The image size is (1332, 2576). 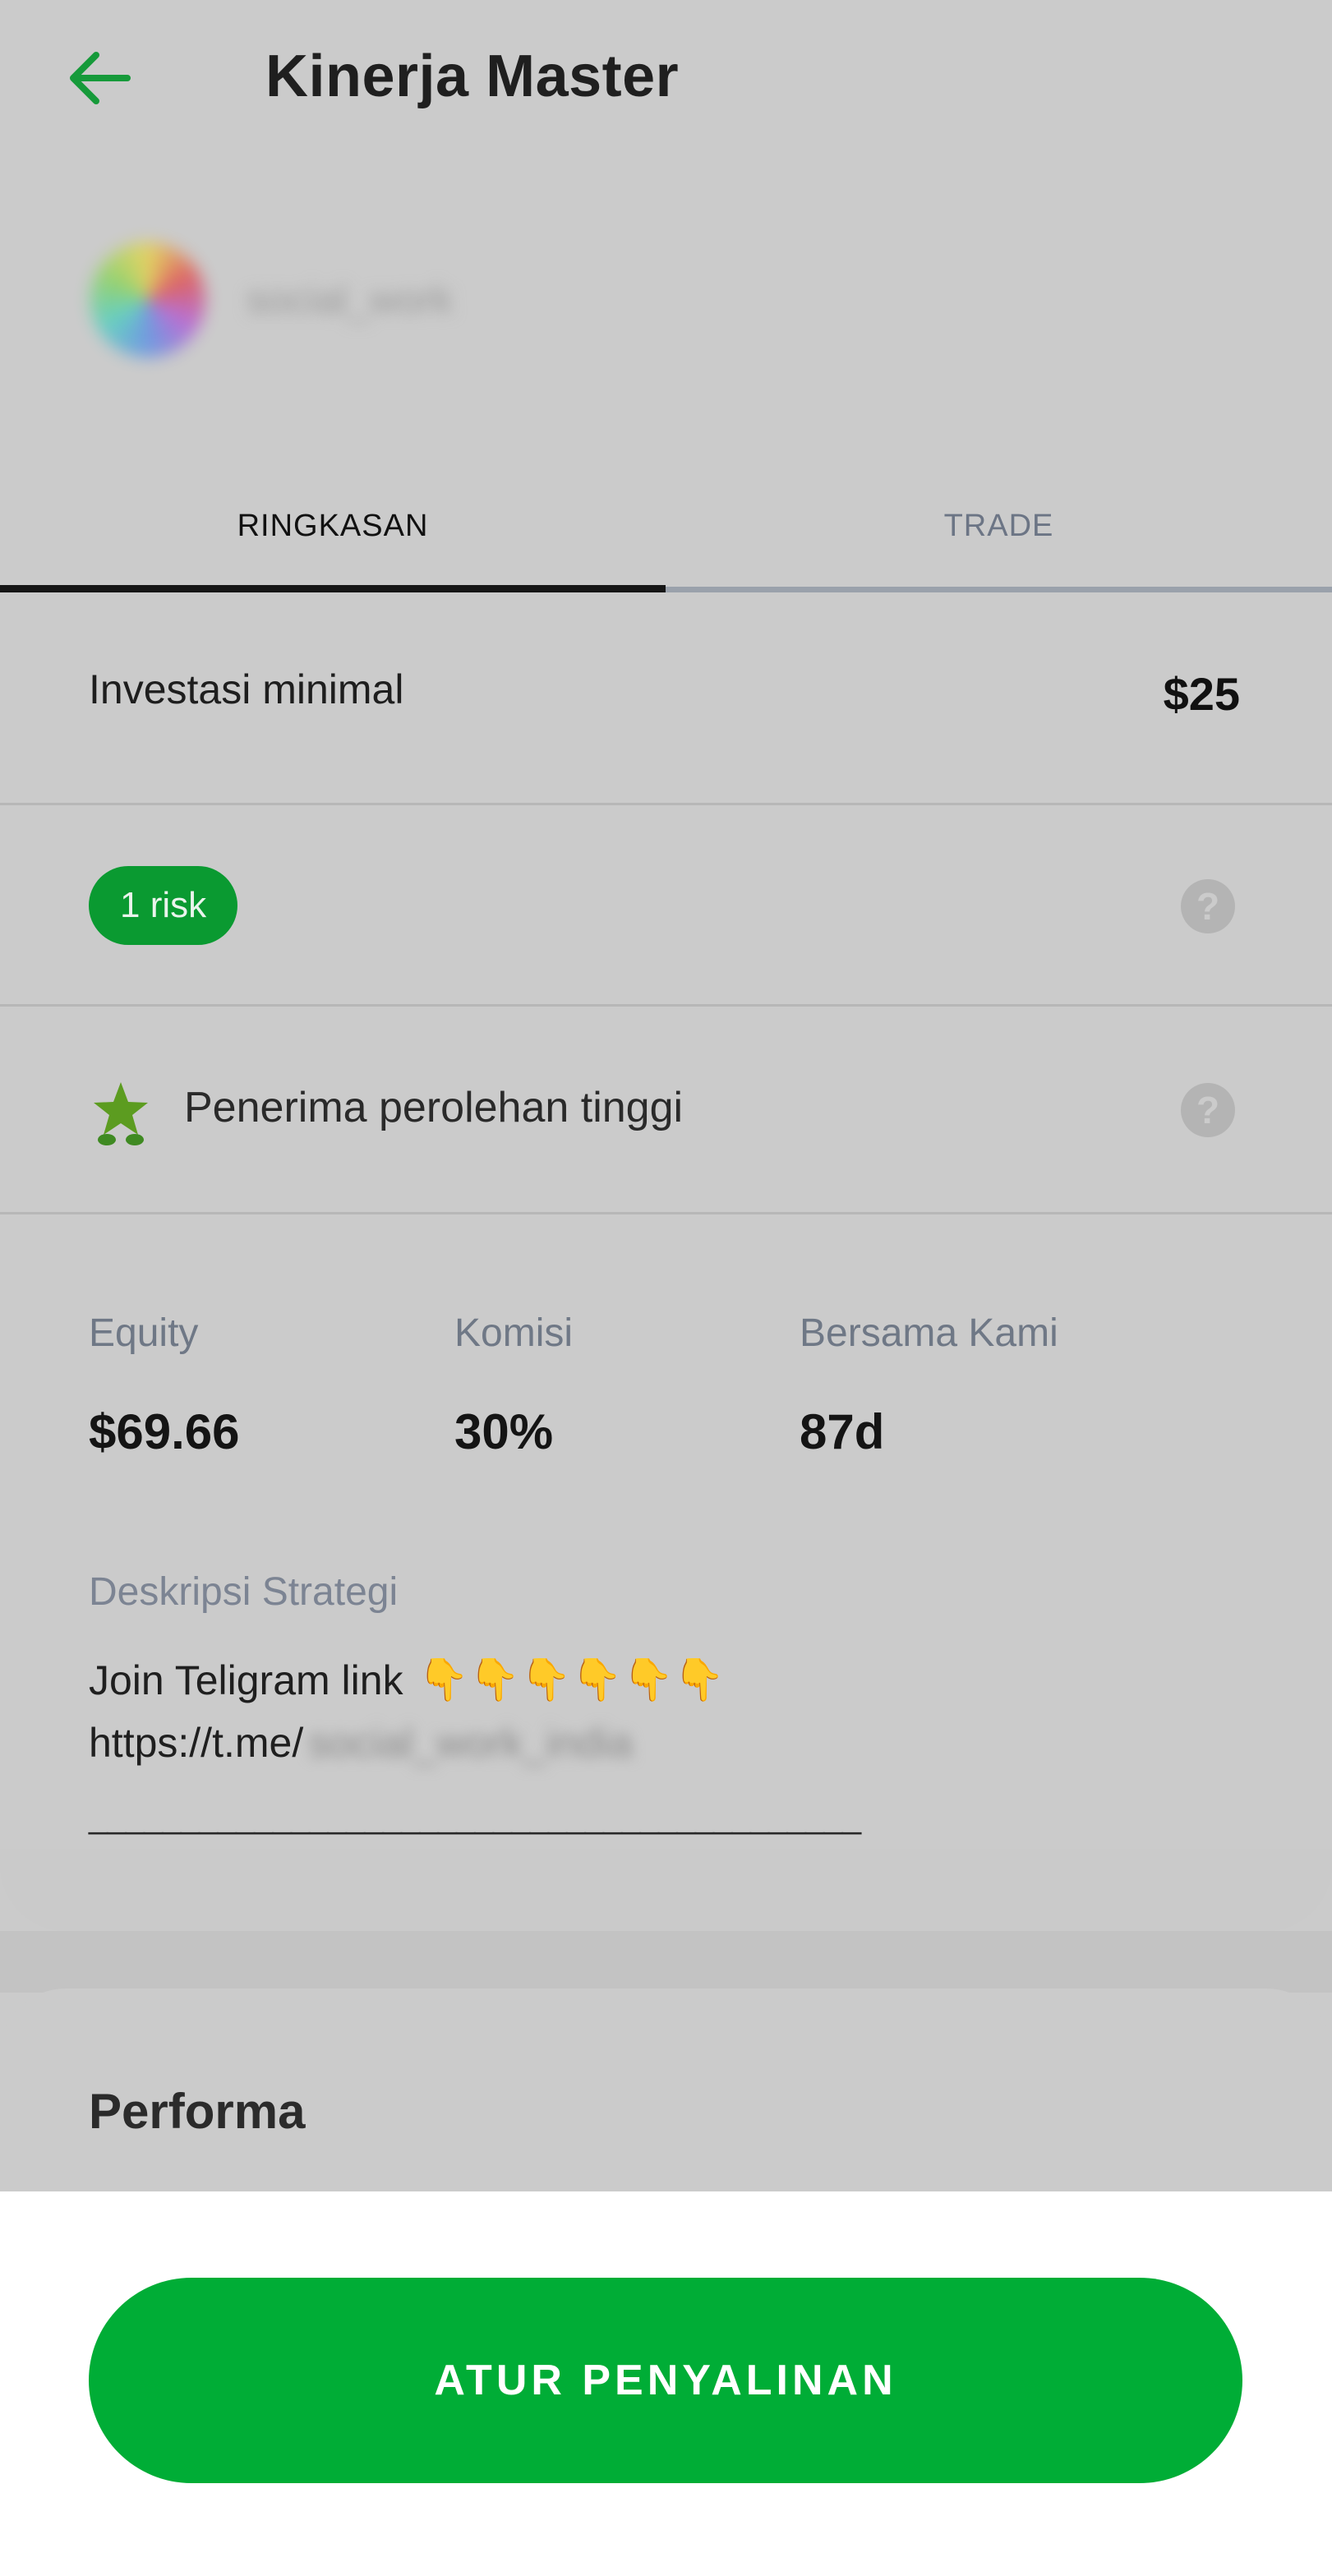 I want to click on strategy-description-label: Deskripsi Strategi, so click(x=244, y=1592).